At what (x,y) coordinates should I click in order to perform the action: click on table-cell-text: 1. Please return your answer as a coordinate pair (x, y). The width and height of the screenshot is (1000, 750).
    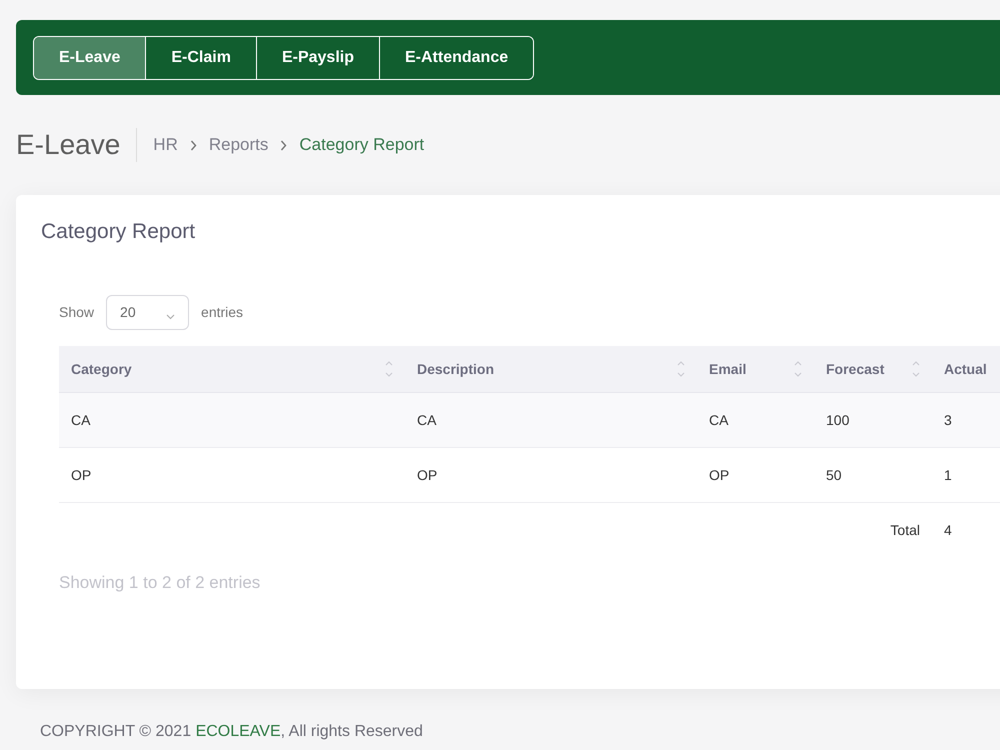
    Looking at the image, I should click on (948, 475).